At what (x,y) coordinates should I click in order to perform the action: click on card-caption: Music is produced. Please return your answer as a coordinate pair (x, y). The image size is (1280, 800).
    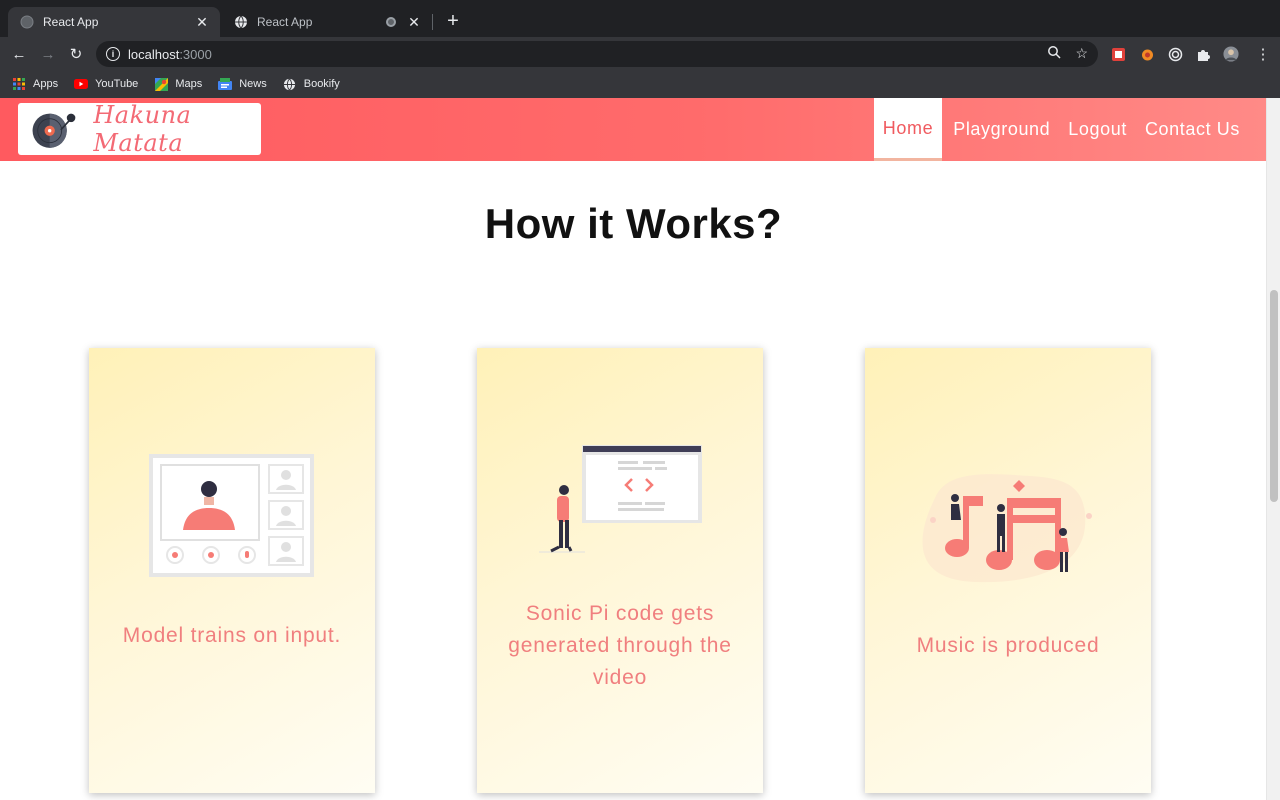
    Looking at the image, I should click on (1008, 645).